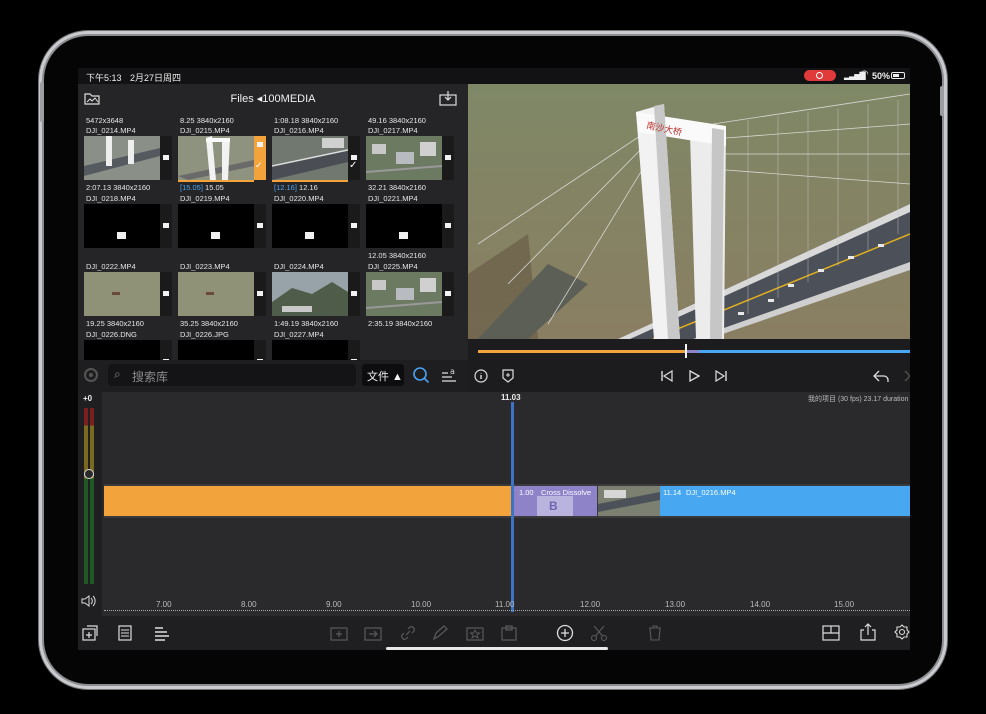  Describe the element at coordinates (902, 633) in the screenshot. I see `settings-icon` at that location.